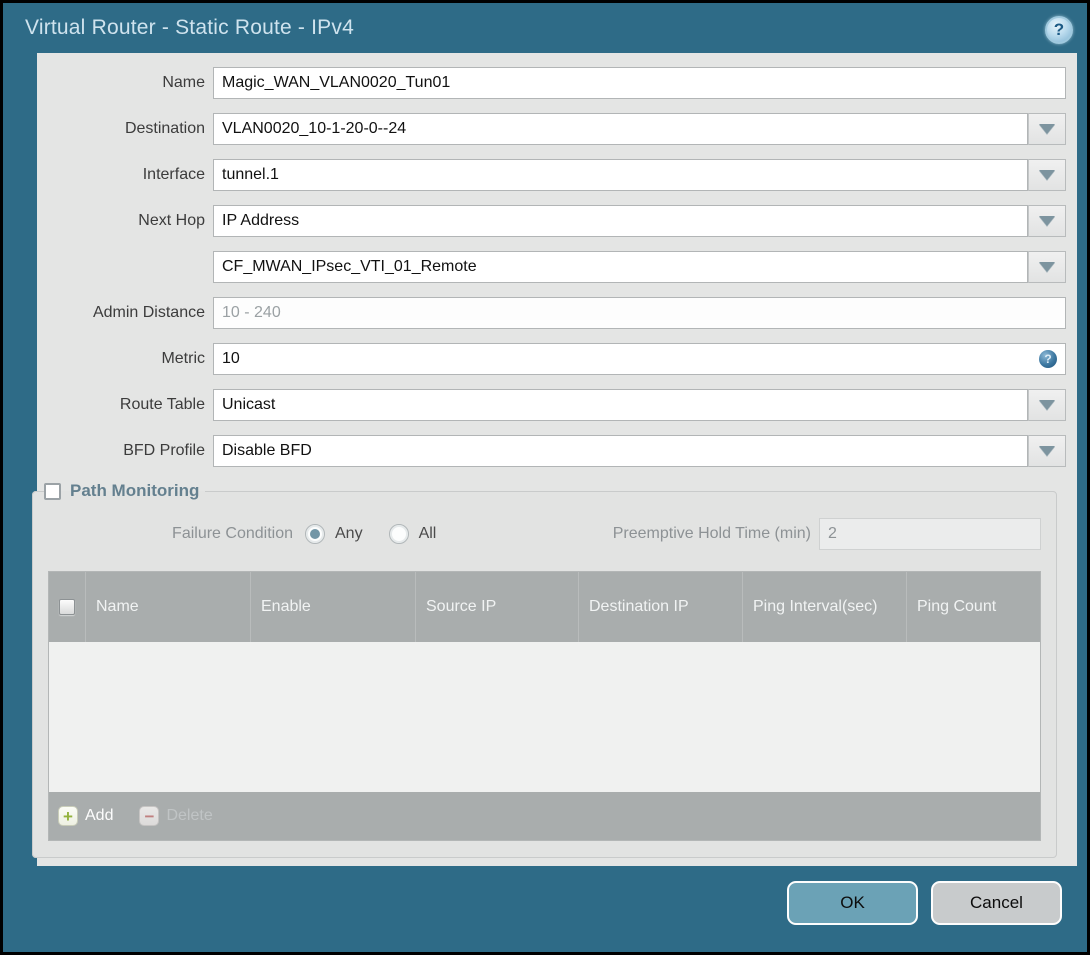 The width and height of the screenshot is (1090, 955). What do you see at coordinates (620, 175) in the screenshot?
I see `interface-input` at bounding box center [620, 175].